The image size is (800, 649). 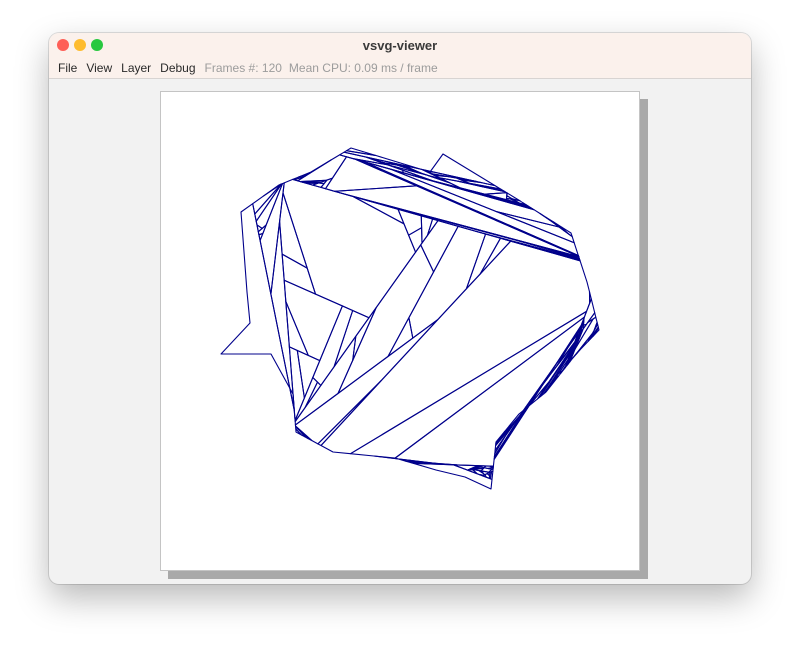 I want to click on title-bar: vsvg-viewer, so click(x=400, y=45).